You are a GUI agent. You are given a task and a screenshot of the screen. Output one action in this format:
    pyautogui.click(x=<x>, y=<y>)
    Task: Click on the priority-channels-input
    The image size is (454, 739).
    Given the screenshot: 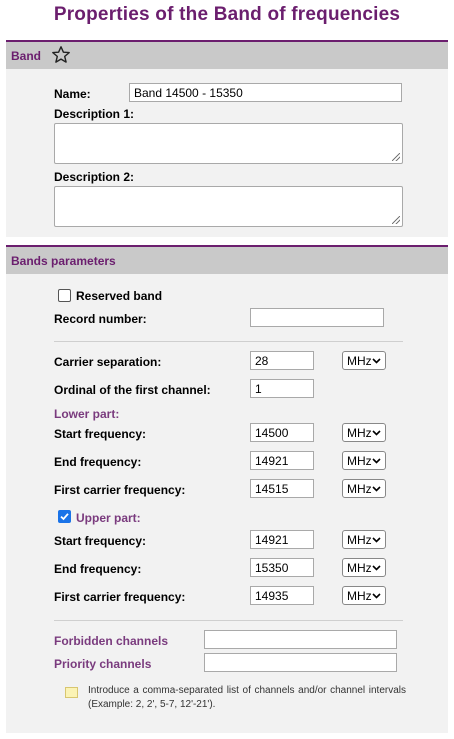 What is the action you would take?
    pyautogui.click(x=300, y=662)
    